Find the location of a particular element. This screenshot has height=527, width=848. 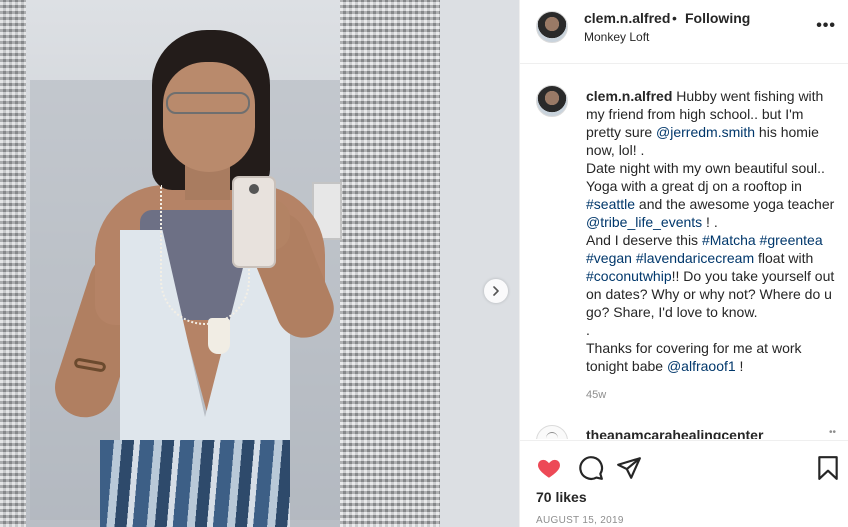

next-image-button is located at coordinates (496, 291).